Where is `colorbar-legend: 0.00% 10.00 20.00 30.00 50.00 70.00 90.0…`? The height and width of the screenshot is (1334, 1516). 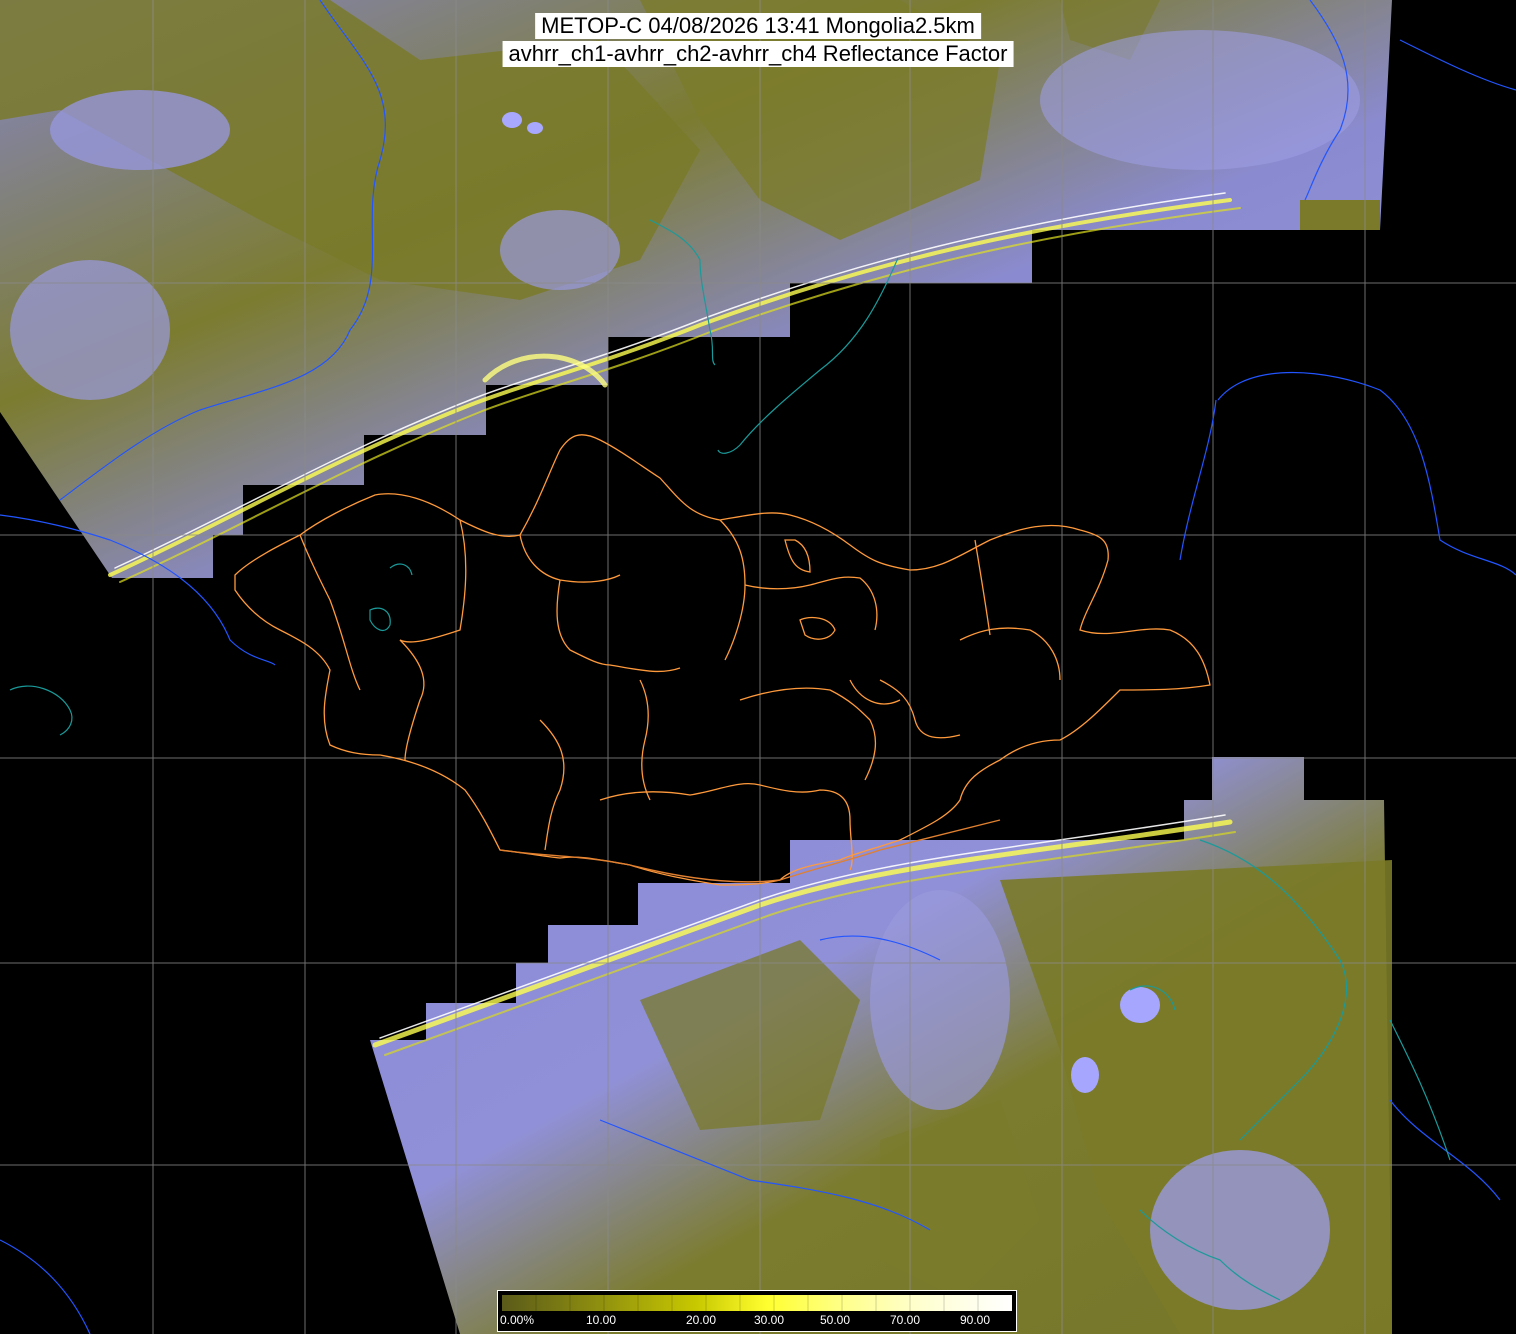 colorbar-legend: 0.00% 10.00 20.00 30.00 50.00 70.00 90.0… is located at coordinates (757, 1311).